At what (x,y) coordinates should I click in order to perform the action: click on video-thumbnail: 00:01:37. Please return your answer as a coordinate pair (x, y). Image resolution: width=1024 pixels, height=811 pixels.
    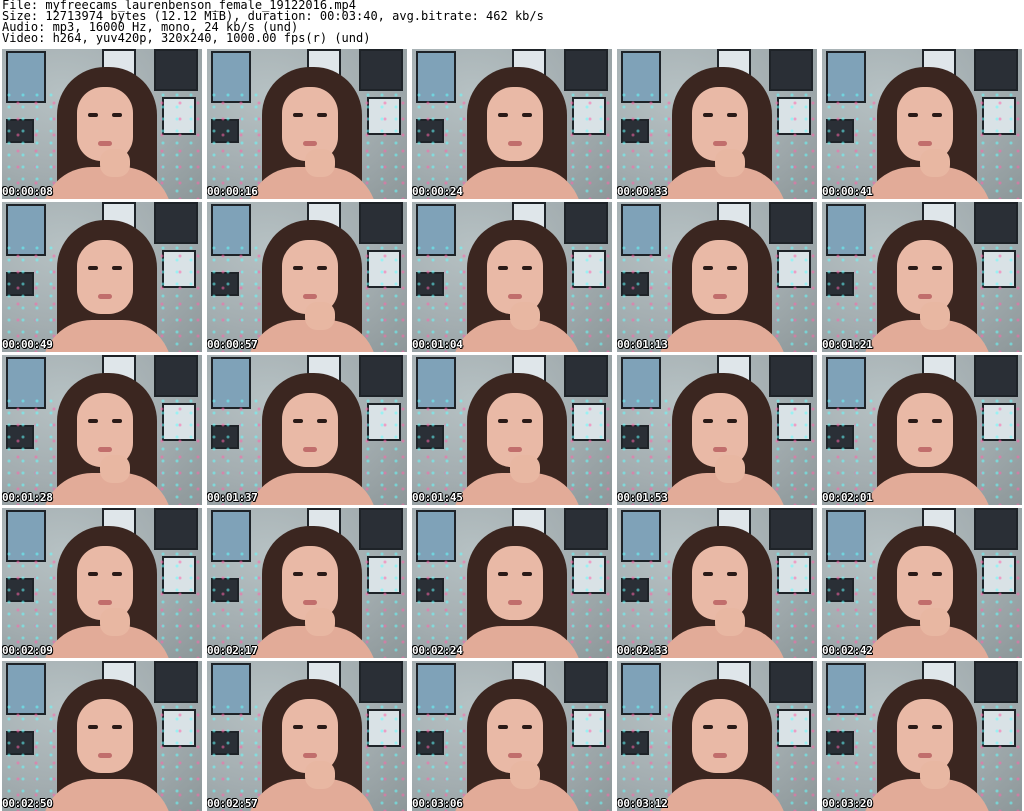
    Looking at the image, I should click on (307, 430).